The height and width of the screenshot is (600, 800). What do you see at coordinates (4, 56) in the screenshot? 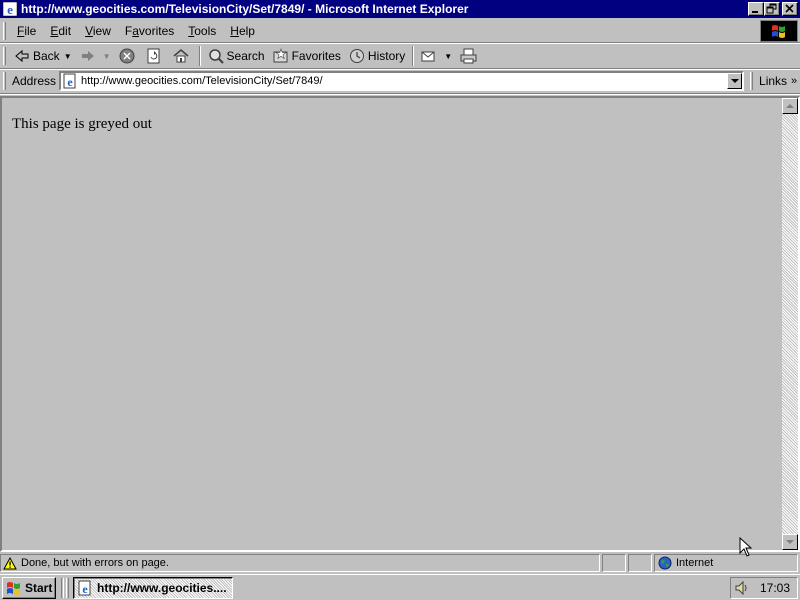
I see `toolbar-grip` at bounding box center [4, 56].